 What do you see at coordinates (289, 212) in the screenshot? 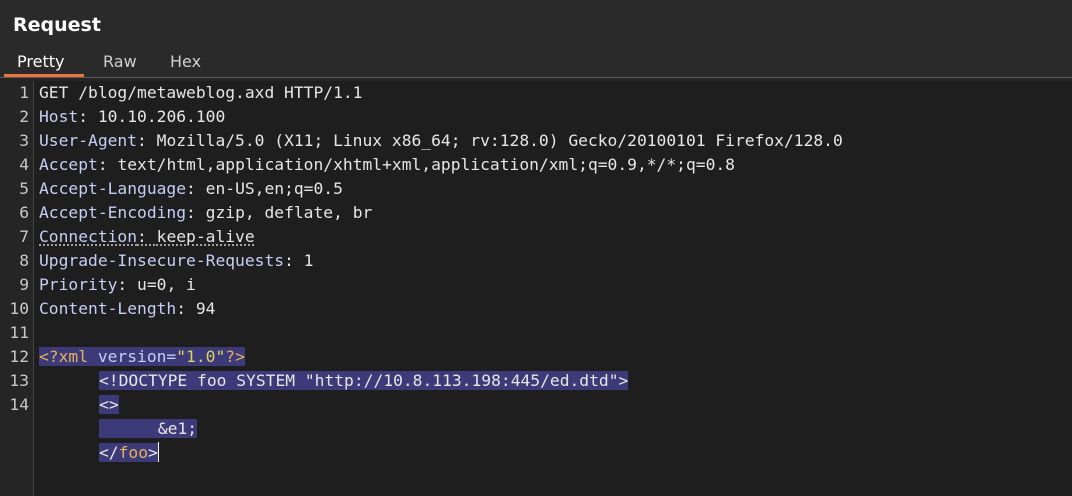
I see `header-value: gzip, deflate, br` at bounding box center [289, 212].